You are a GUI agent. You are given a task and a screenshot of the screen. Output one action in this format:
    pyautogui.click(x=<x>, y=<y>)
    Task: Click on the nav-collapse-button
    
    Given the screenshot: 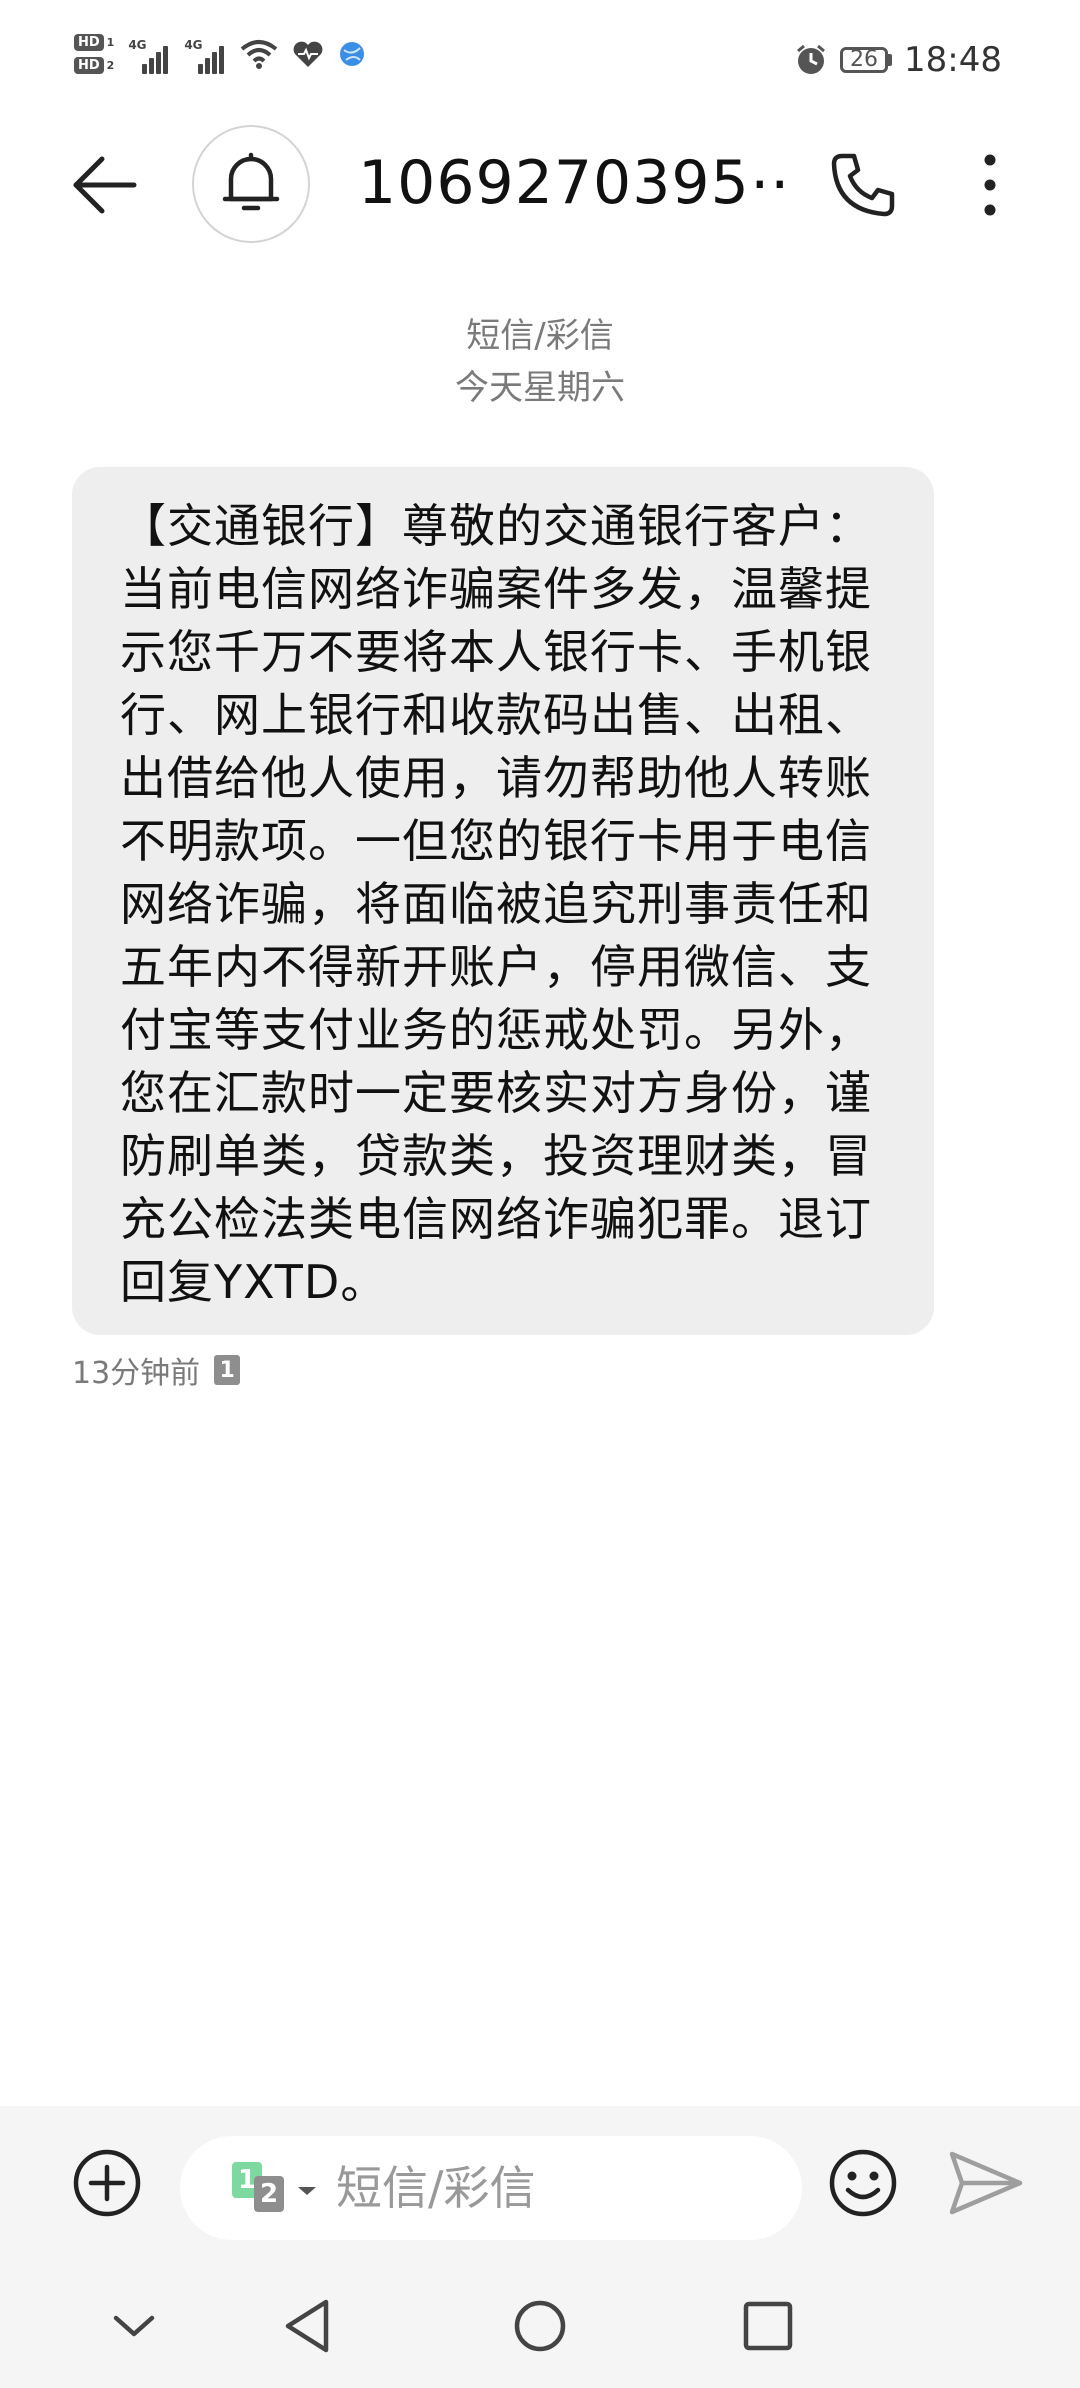 What is the action you would take?
    pyautogui.click(x=134, y=2326)
    